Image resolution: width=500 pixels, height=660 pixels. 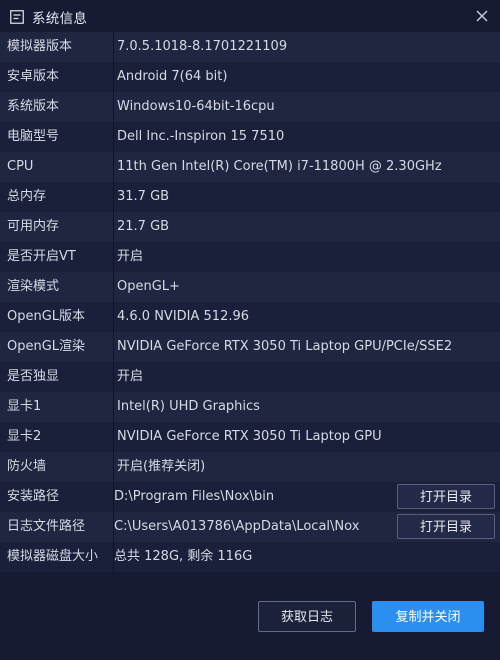 I want to click on info-row-available-memory: 可用内存 21.7 GB, so click(x=250, y=227).